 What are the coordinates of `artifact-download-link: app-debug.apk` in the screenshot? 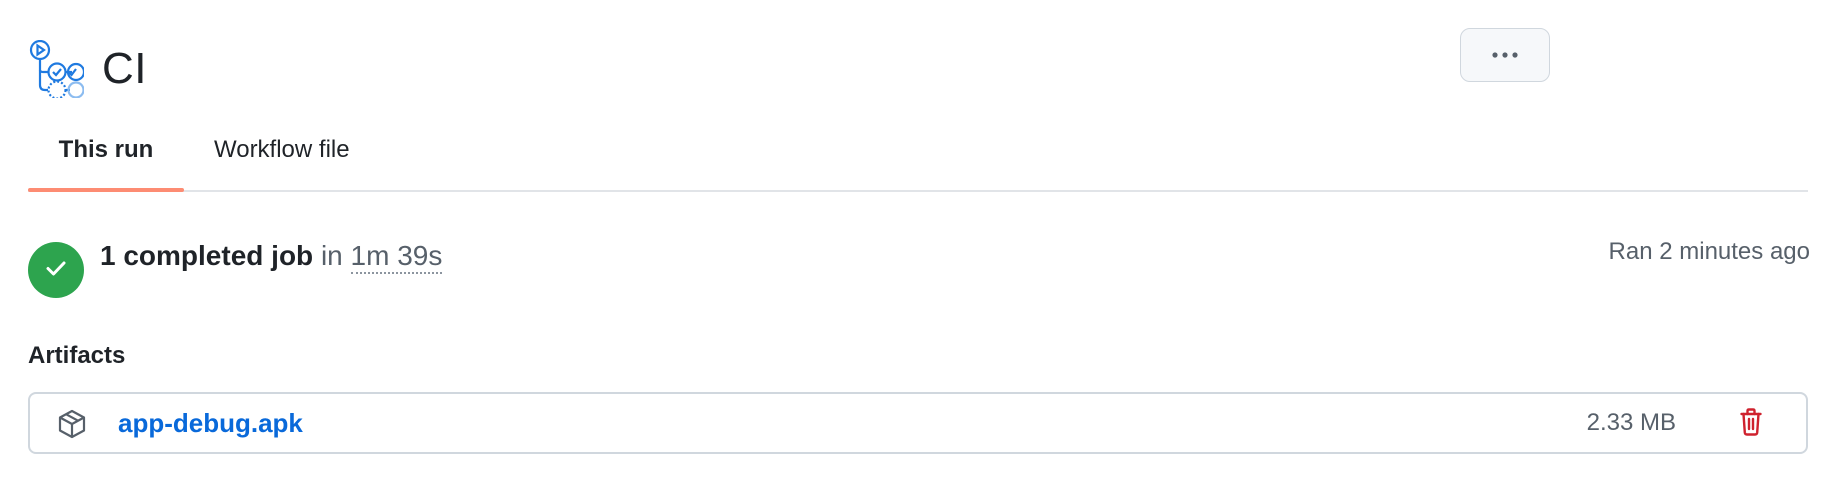 It's located at (210, 423).